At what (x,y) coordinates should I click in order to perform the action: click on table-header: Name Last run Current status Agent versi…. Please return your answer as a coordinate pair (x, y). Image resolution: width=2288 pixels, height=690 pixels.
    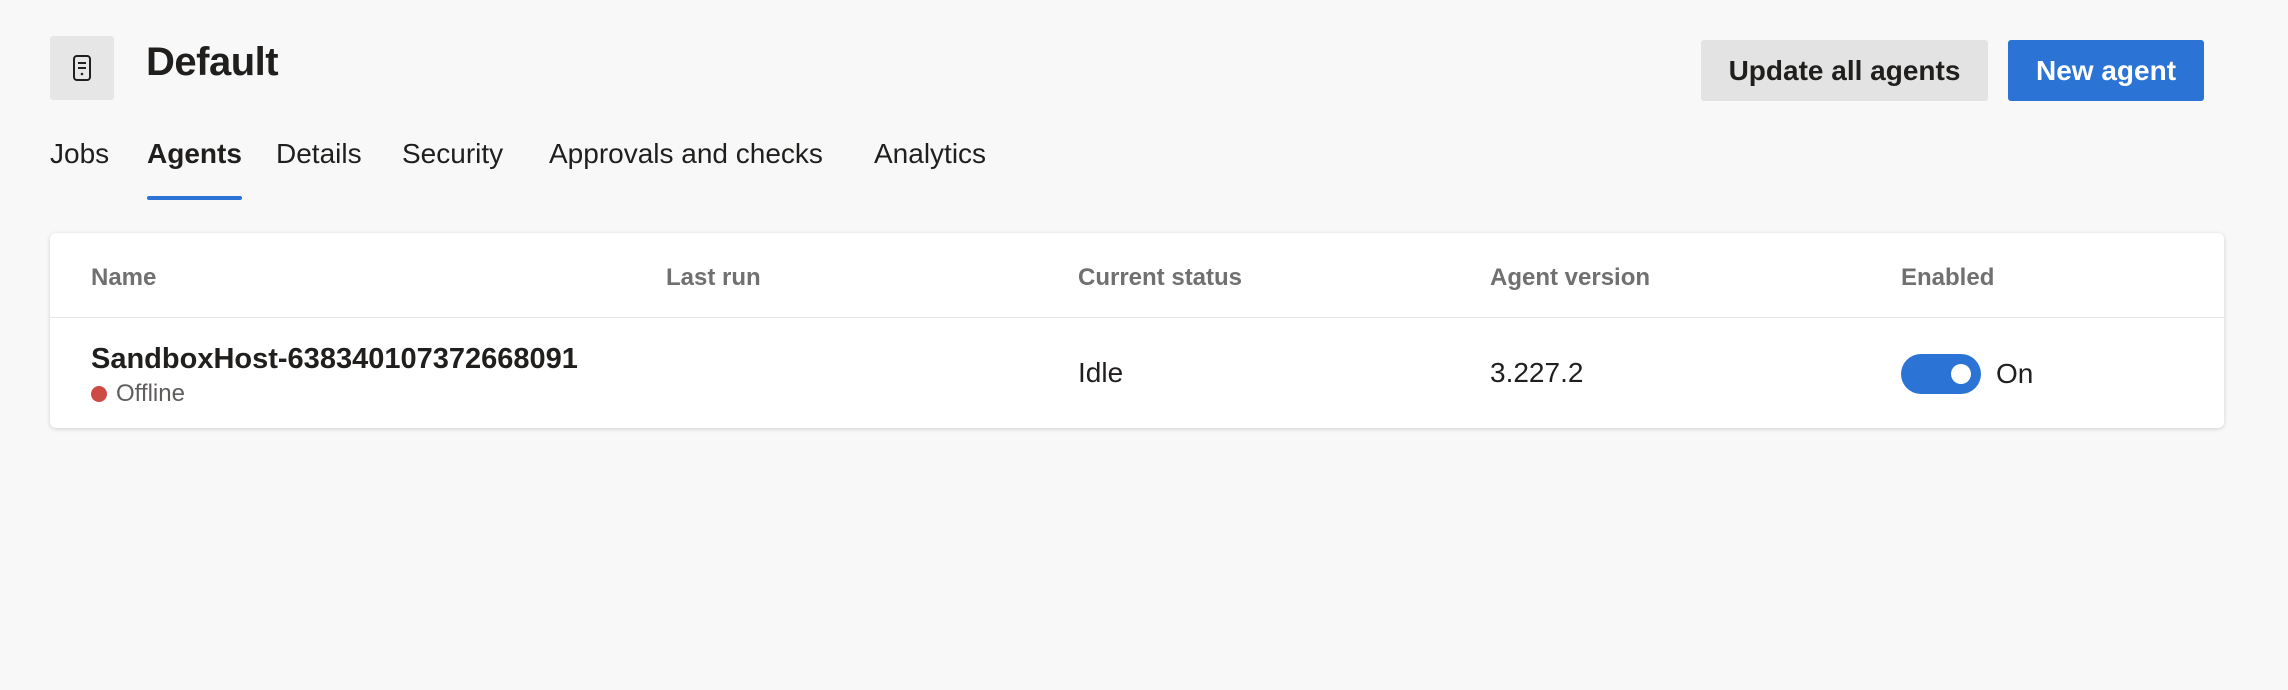
    Looking at the image, I should click on (1137, 275).